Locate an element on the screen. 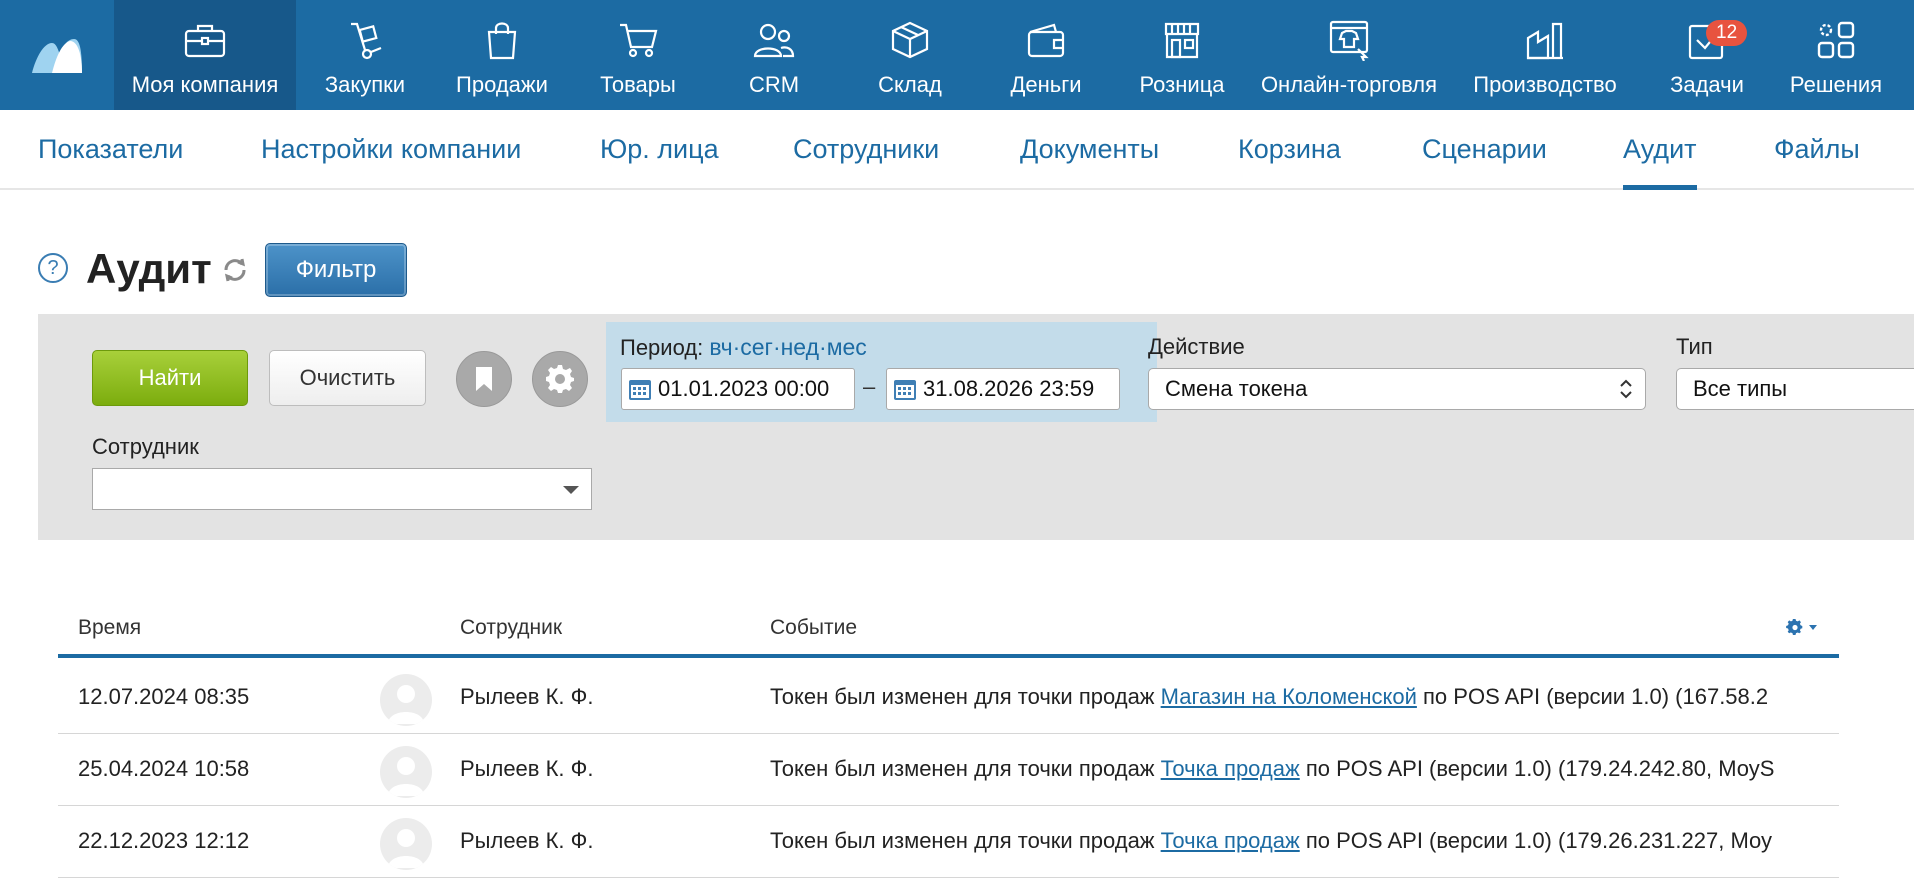 This screenshot has width=1914, height=884. nav-warehouse: Склад is located at coordinates (910, 55).